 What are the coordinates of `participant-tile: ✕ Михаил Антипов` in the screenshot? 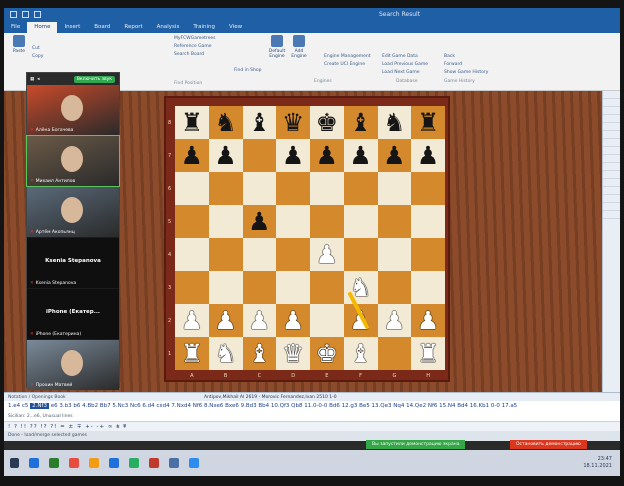 It's located at (73, 161).